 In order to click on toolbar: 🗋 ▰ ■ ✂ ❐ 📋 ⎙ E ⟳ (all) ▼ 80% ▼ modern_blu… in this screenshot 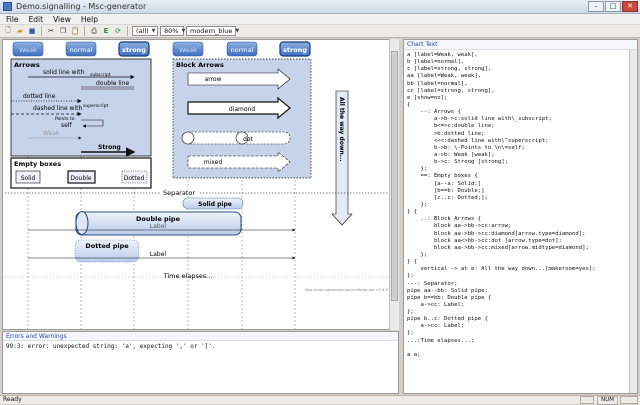, I will do `click(320, 31)`.